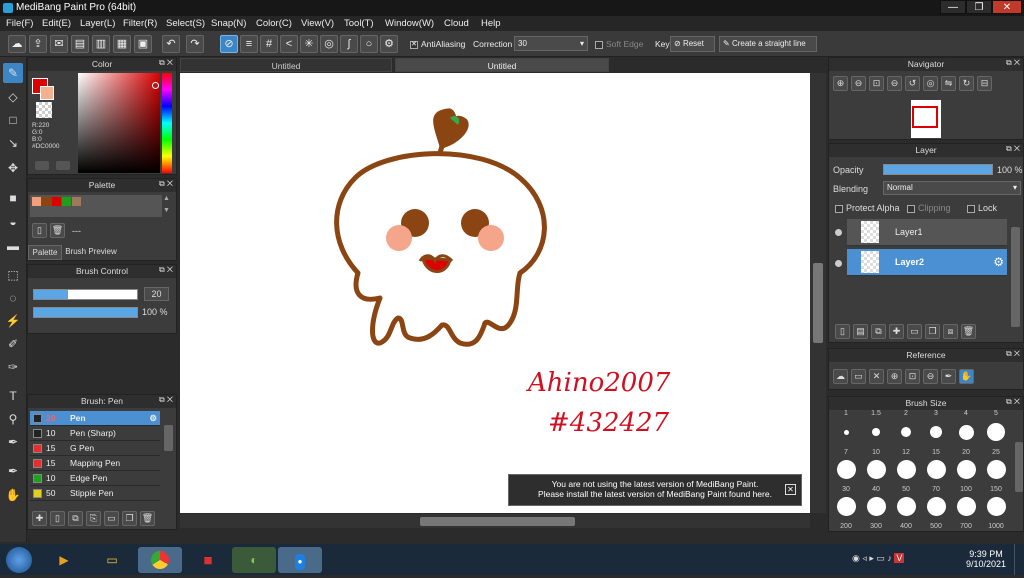 This screenshot has height=578, width=1024. What do you see at coordinates (948, 83) in the screenshot?
I see `flip-icon: ⇋` at bounding box center [948, 83].